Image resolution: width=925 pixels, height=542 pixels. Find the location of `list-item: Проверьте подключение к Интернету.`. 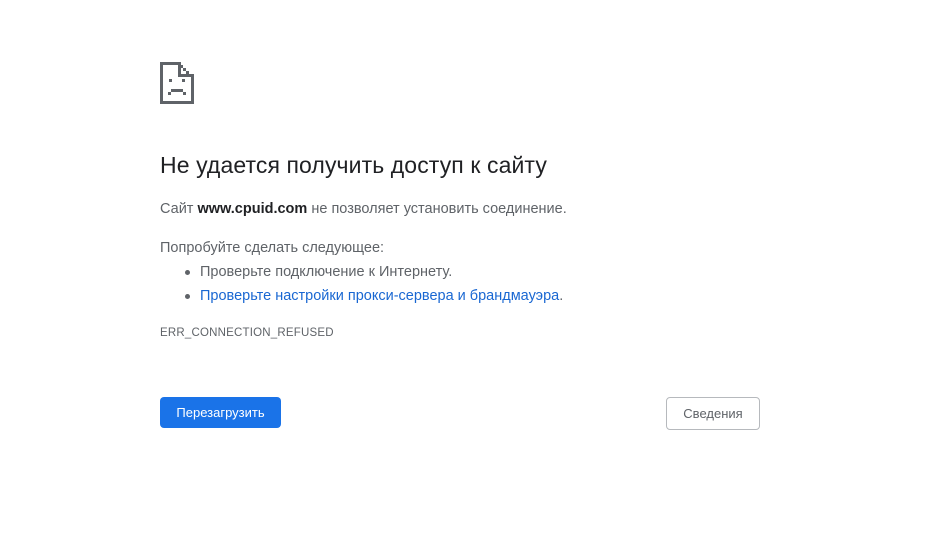

list-item: Проверьте подключение к Интернету. is located at coordinates (373, 272).